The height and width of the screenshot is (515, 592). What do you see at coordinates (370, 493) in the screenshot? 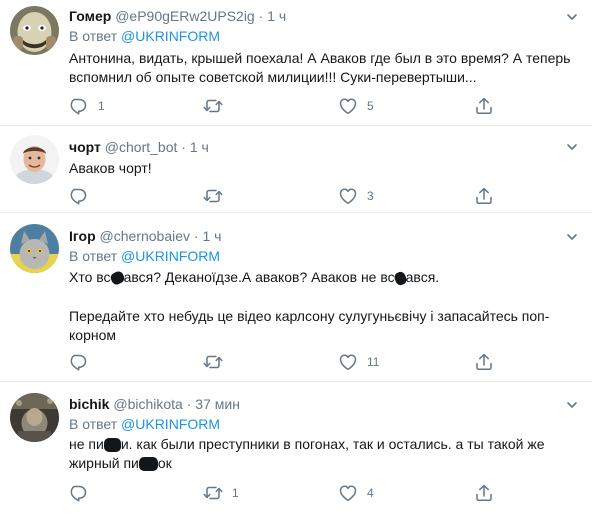
I see `like-count: 4` at bounding box center [370, 493].